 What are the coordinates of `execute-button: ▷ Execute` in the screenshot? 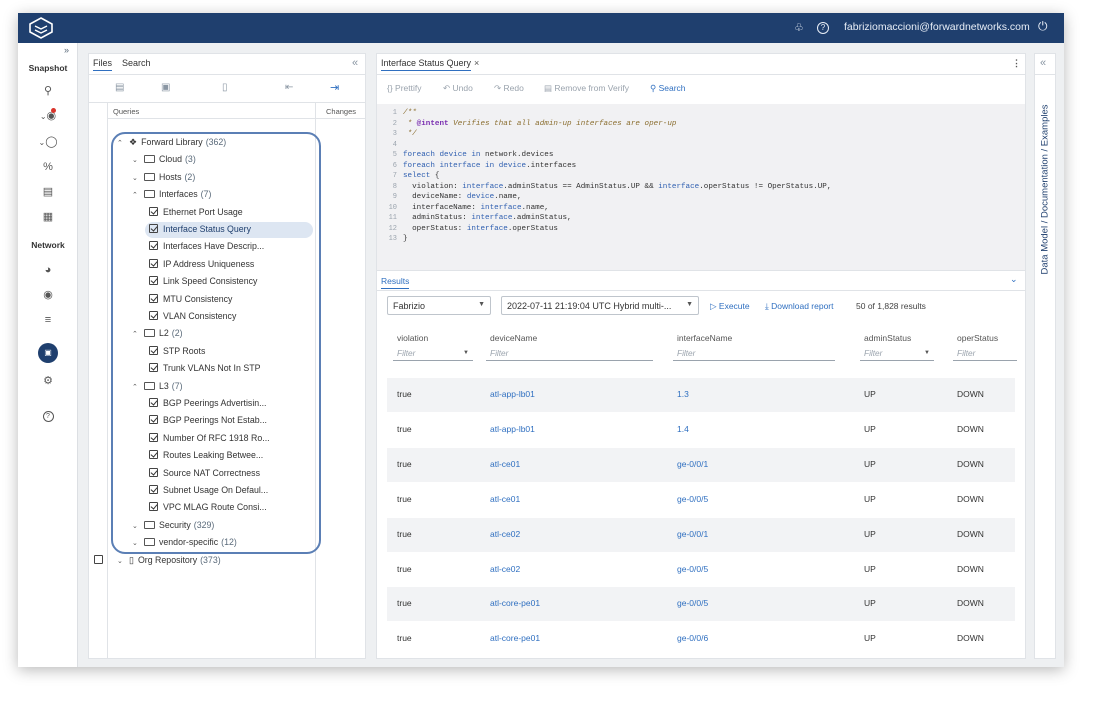 It's located at (730, 306).